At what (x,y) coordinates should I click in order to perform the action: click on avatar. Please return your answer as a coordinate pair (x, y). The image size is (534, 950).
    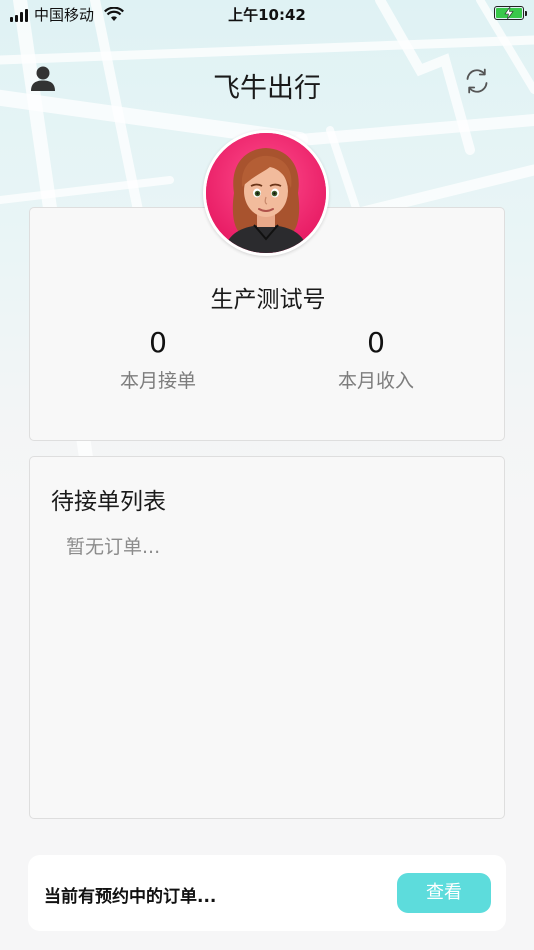
    Looking at the image, I should click on (266, 193).